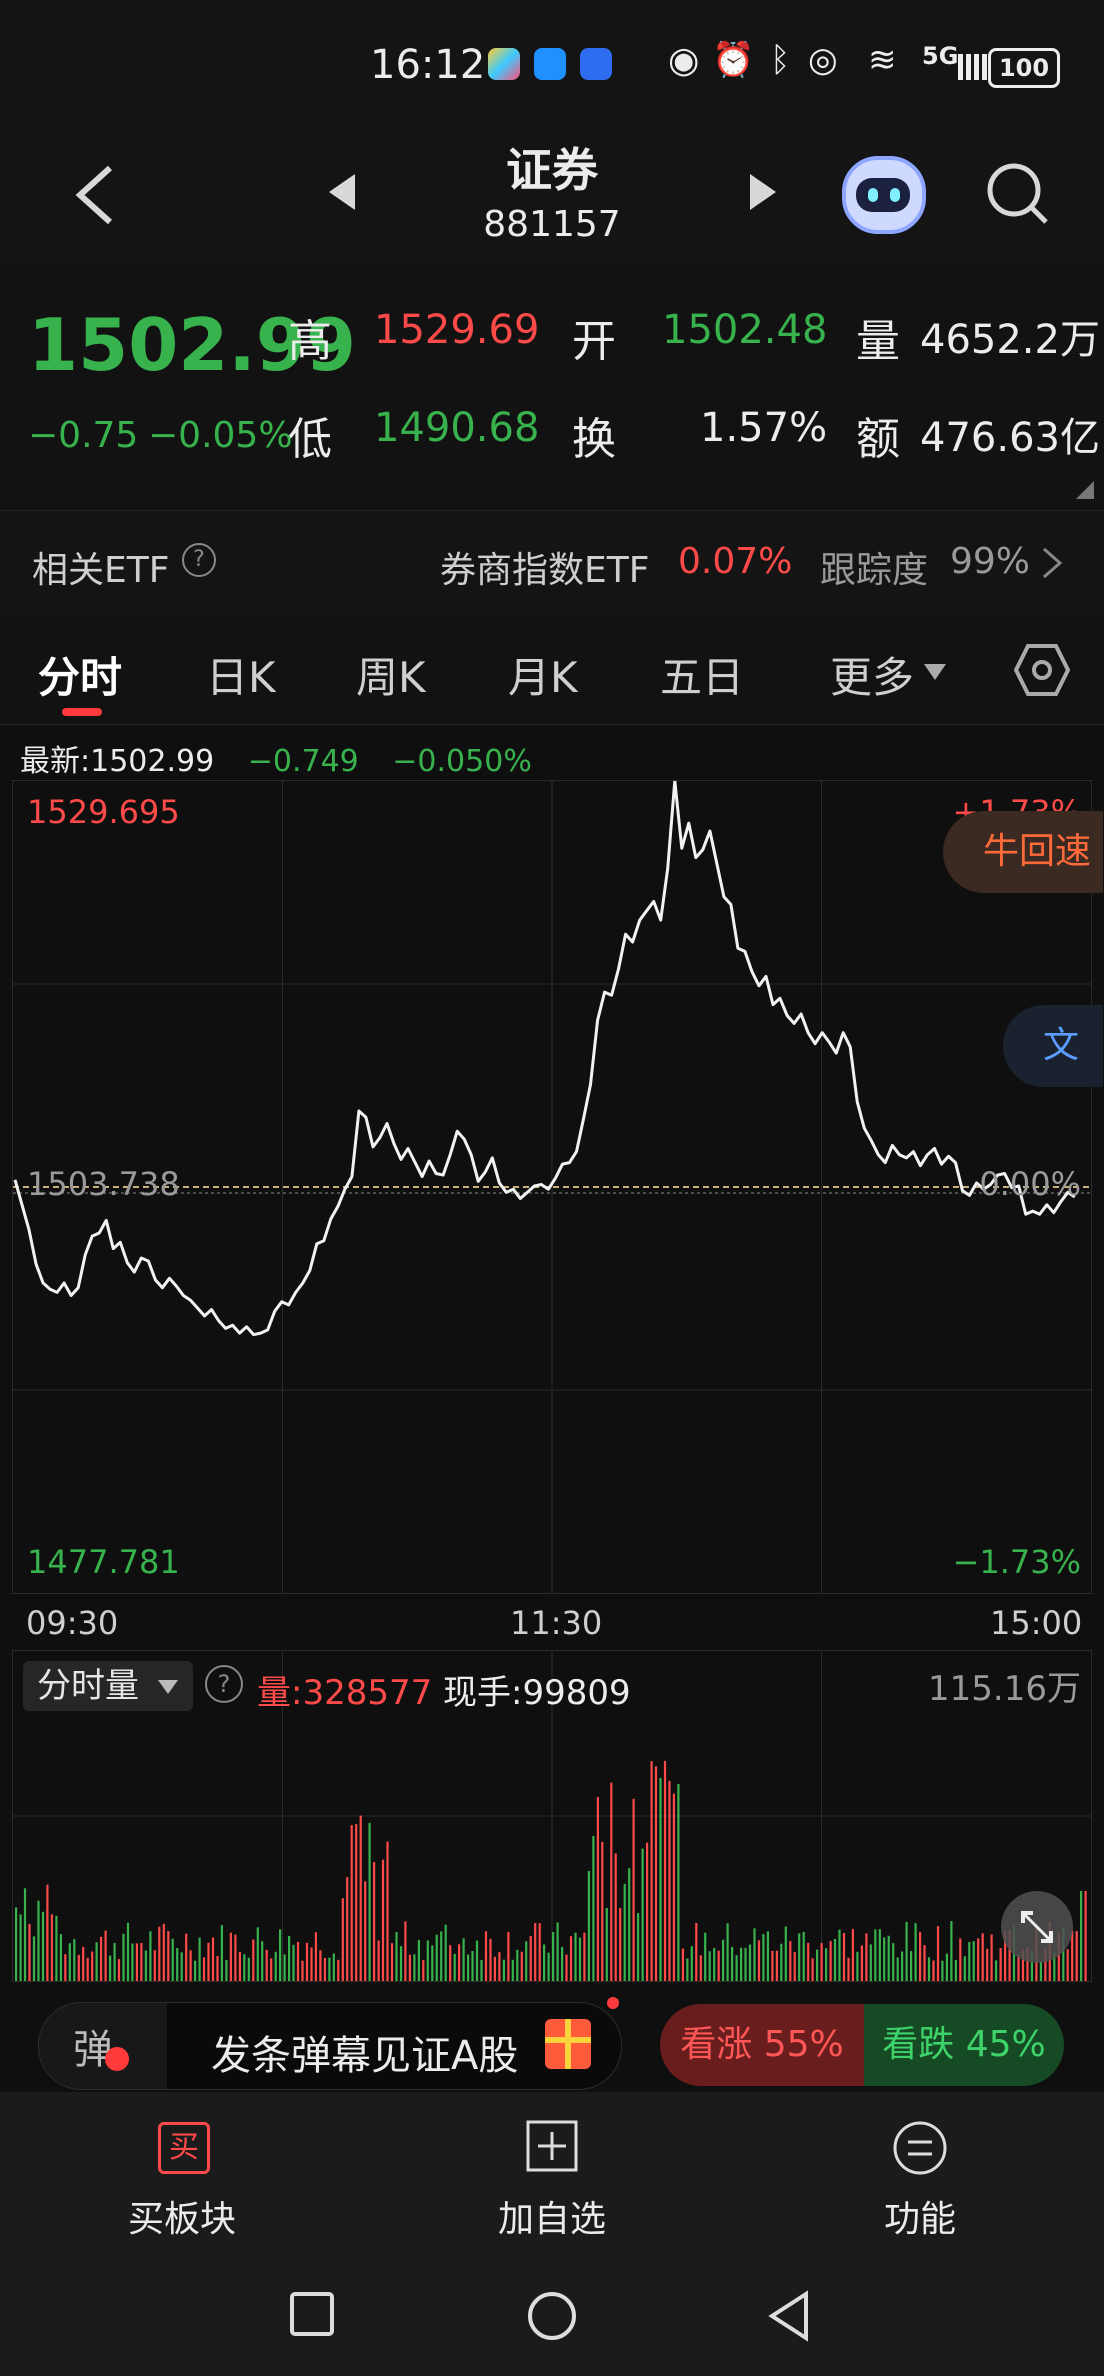  What do you see at coordinates (935, 672) in the screenshot?
I see `dropdown-icon` at bounding box center [935, 672].